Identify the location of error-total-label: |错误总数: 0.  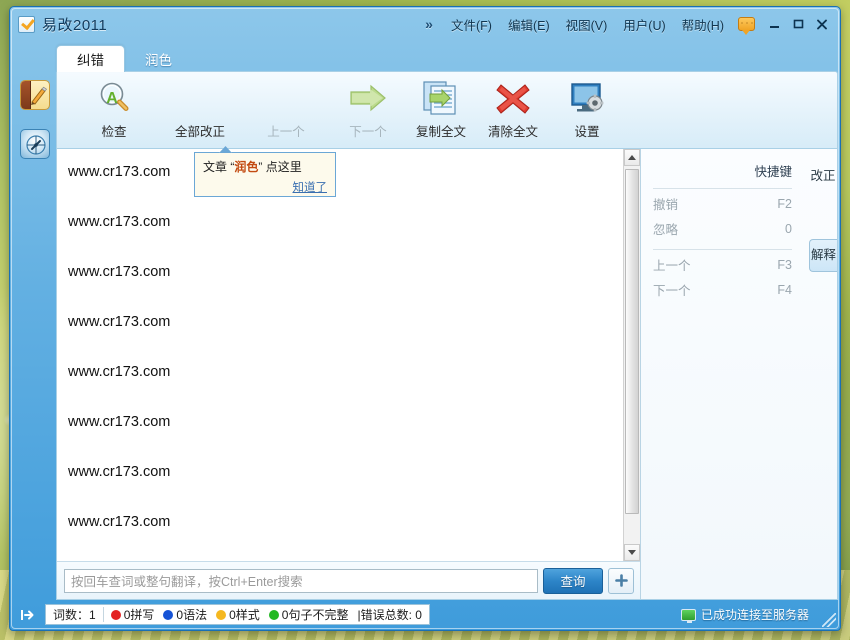
(389, 615).